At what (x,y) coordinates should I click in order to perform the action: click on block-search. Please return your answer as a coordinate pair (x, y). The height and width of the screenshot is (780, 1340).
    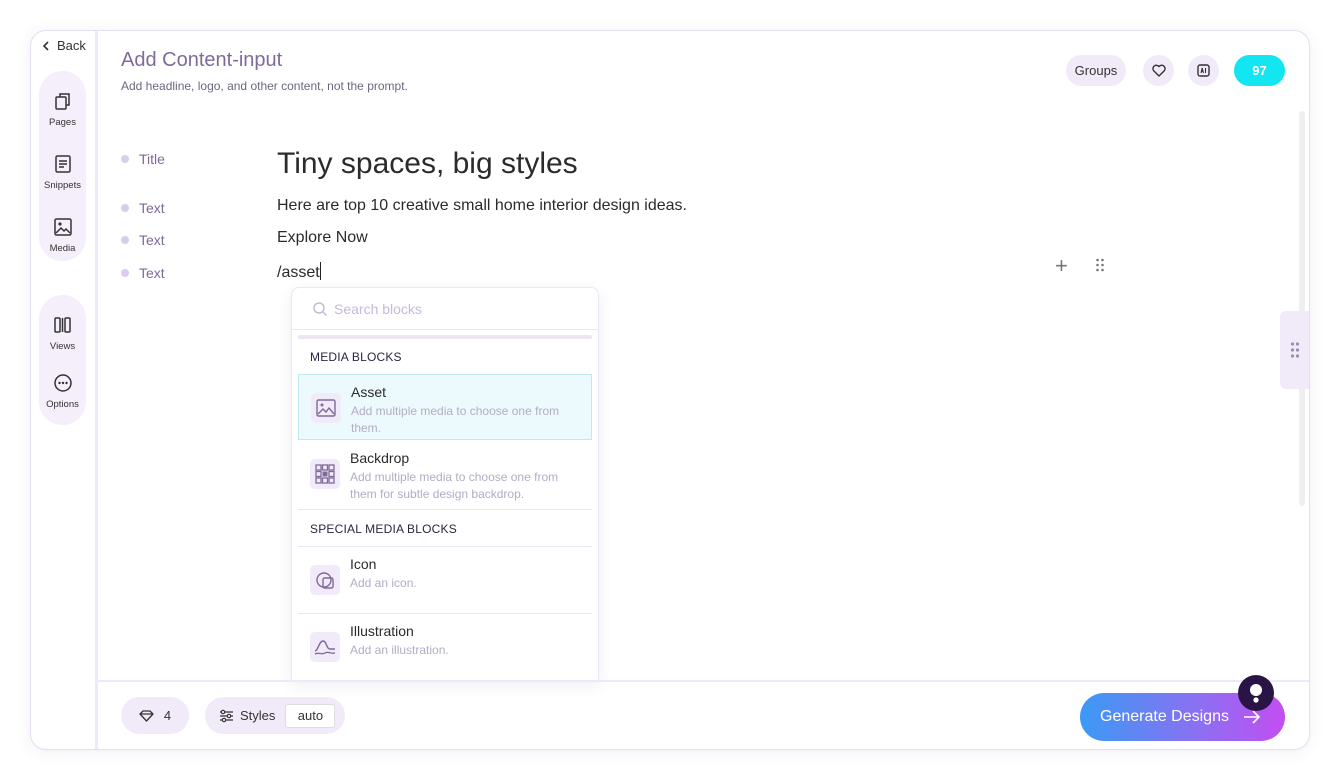
    Looking at the image, I should click on (445, 309).